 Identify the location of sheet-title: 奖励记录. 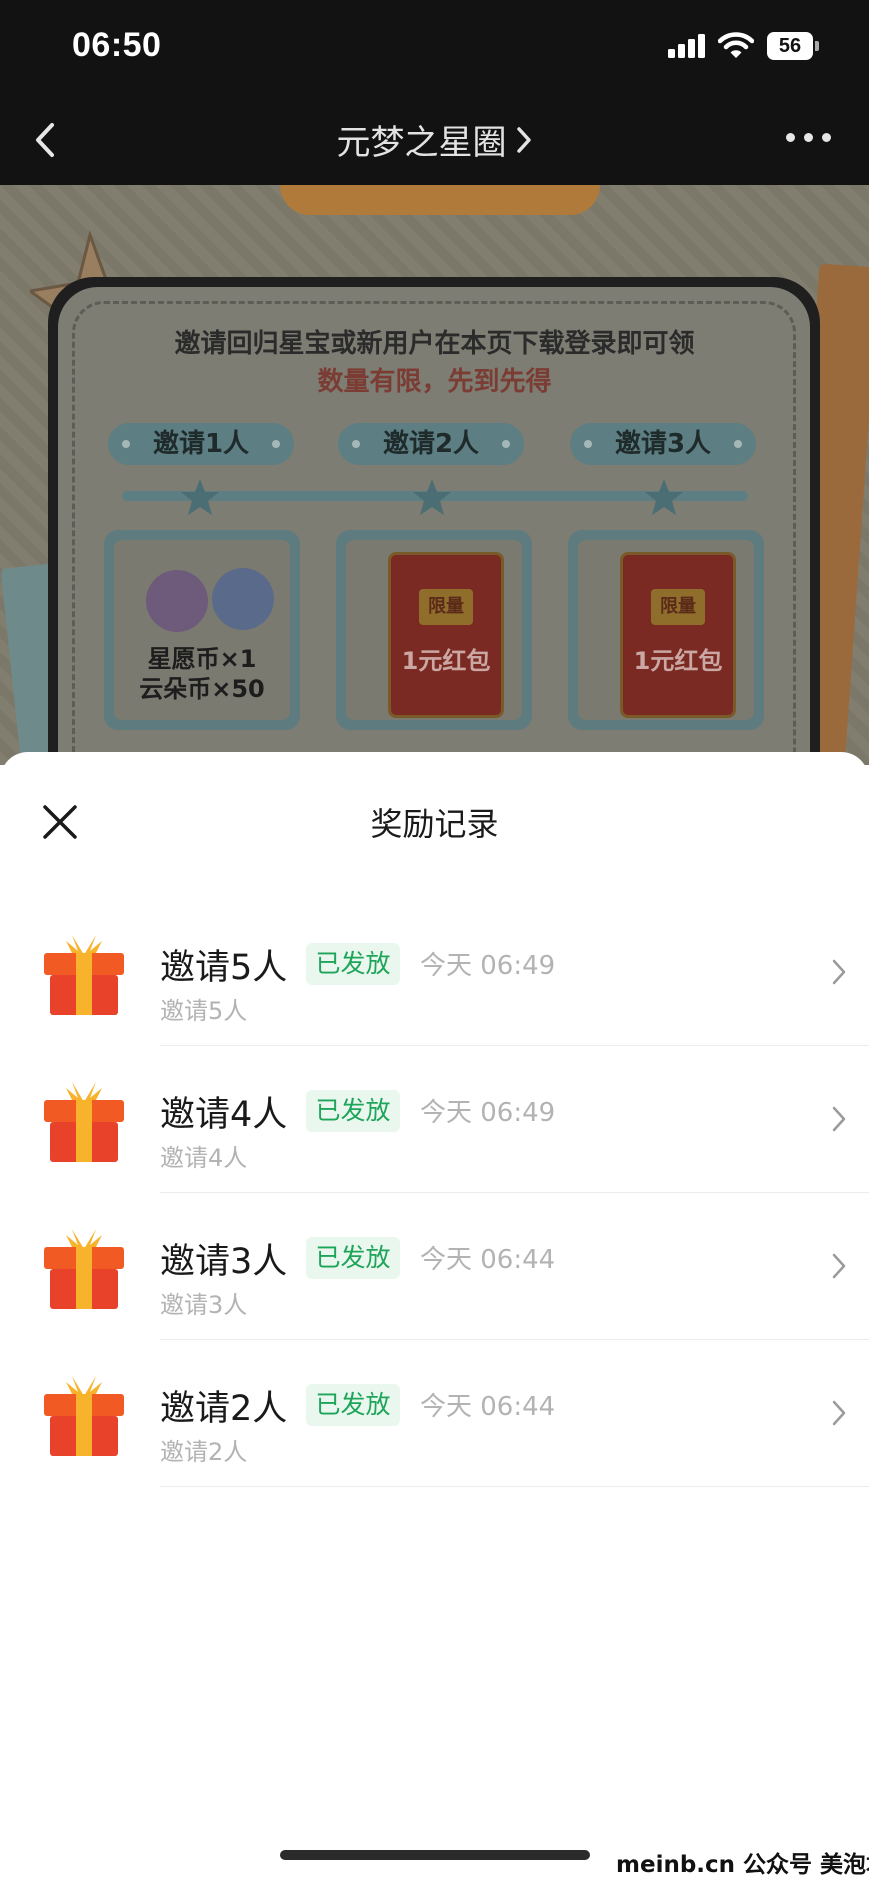
(434, 824).